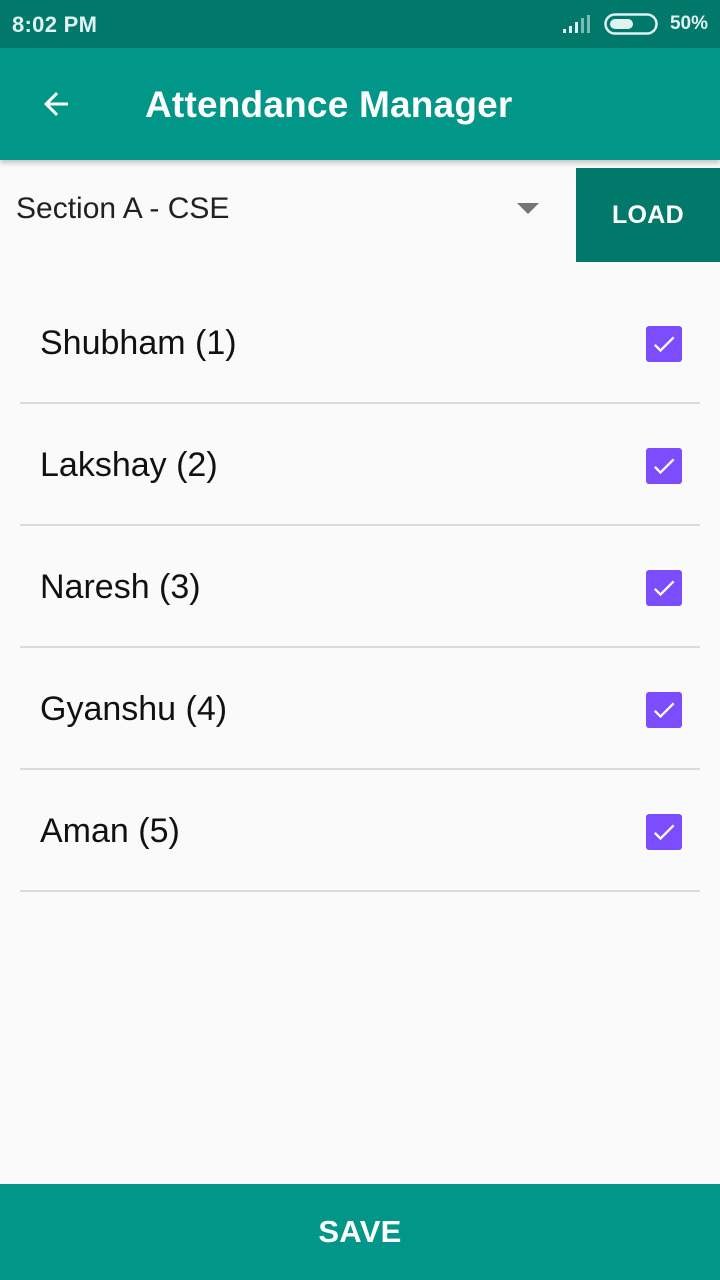 The height and width of the screenshot is (1280, 720). Describe the element at coordinates (576, 24) in the screenshot. I see `signal-icon` at that location.